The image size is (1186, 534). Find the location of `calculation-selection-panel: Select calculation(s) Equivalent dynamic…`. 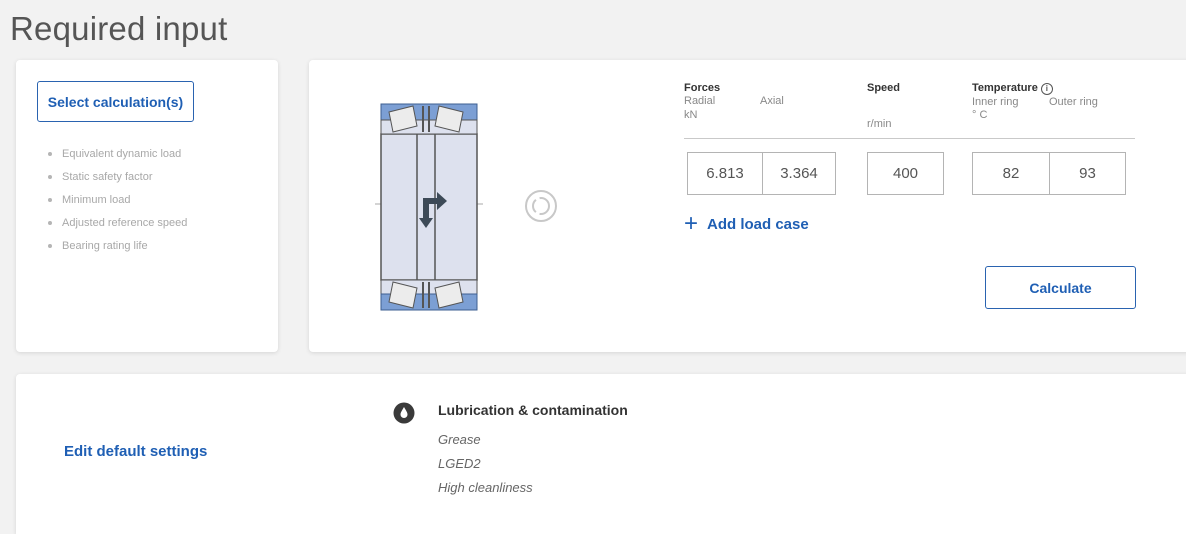

calculation-selection-panel: Select calculation(s) Equivalent dynamic… is located at coordinates (147, 206).